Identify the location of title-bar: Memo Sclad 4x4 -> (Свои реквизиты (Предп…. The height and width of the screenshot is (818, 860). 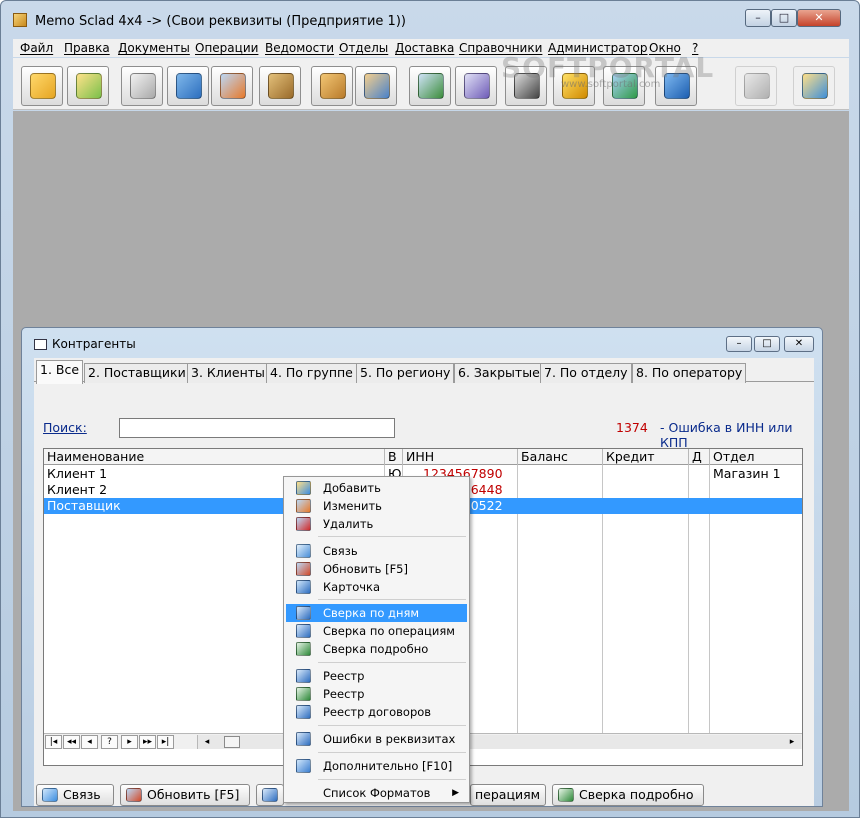
(430, 18).